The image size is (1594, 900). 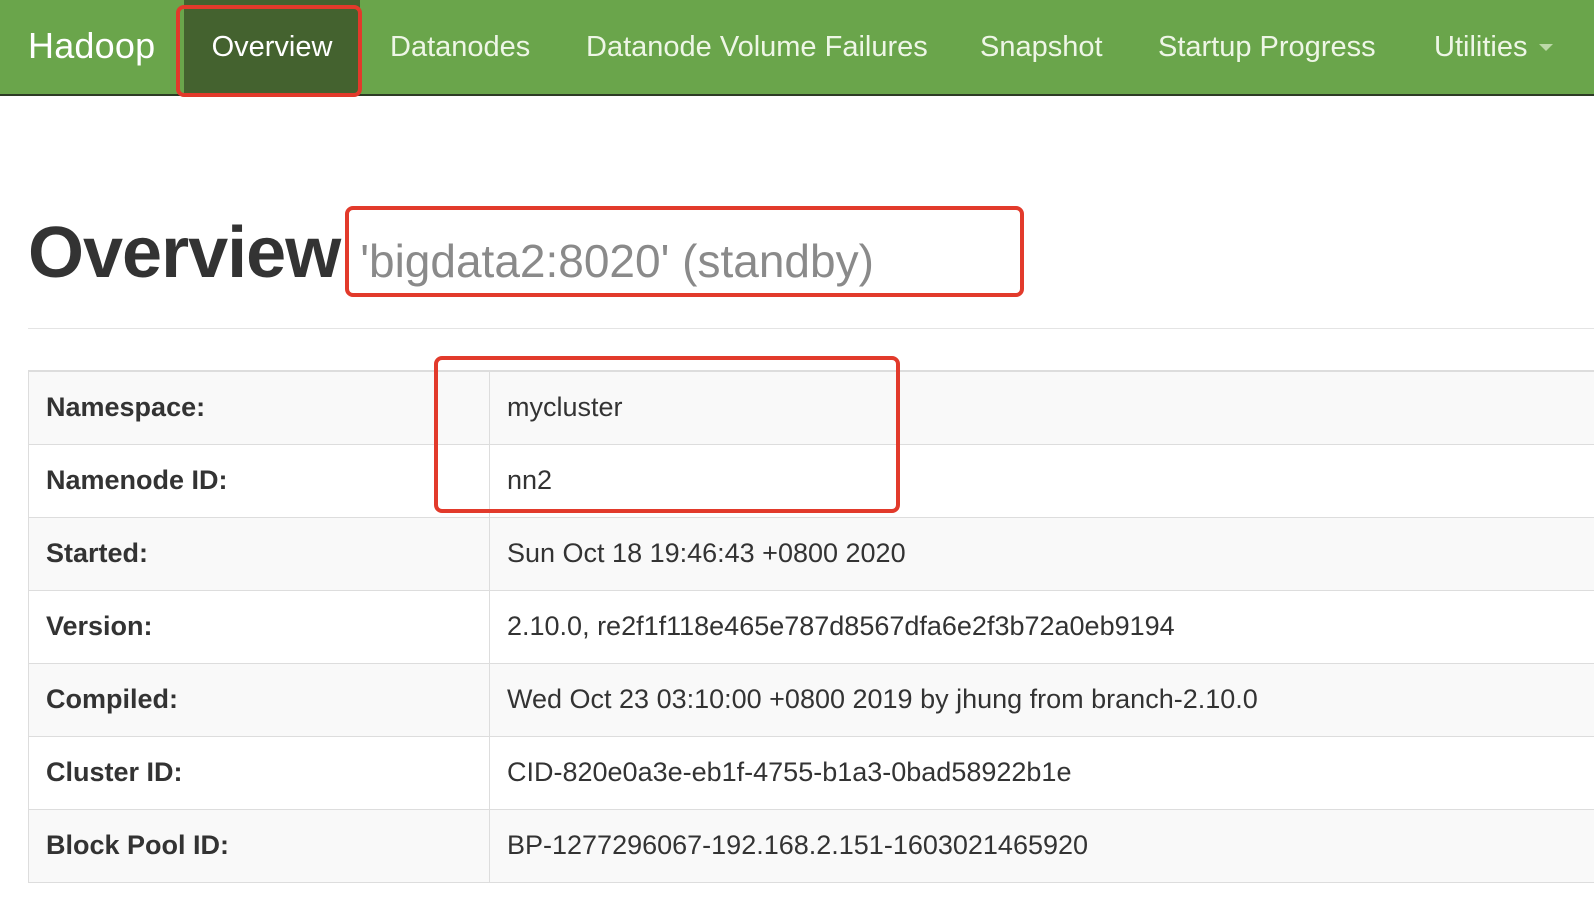 I want to click on page-heading: Overview 'bigdata2:8020' (standby), so click(x=451, y=253).